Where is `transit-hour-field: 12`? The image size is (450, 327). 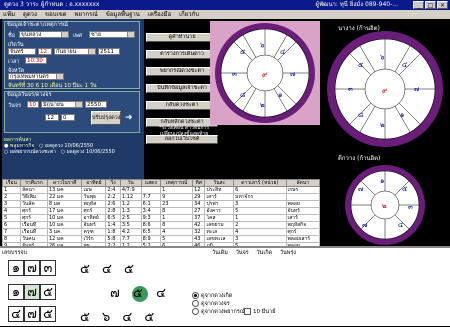
transit-hour-field: 12 is located at coordinates (52, 117).